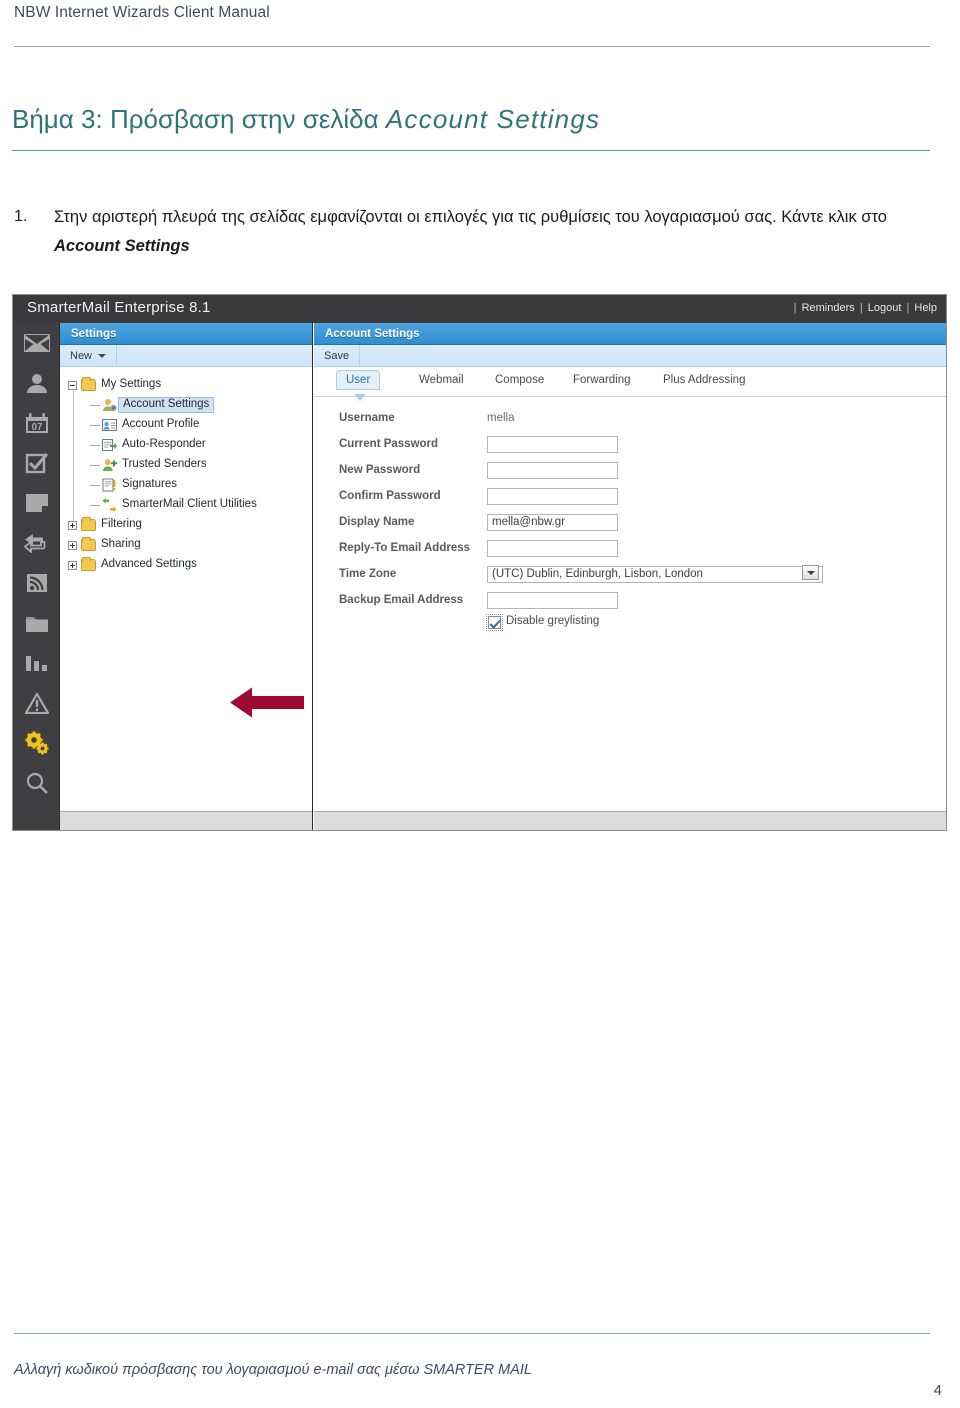 The height and width of the screenshot is (1408, 960). Describe the element at coordinates (36, 663) in the screenshot. I see `reports-icon` at that location.